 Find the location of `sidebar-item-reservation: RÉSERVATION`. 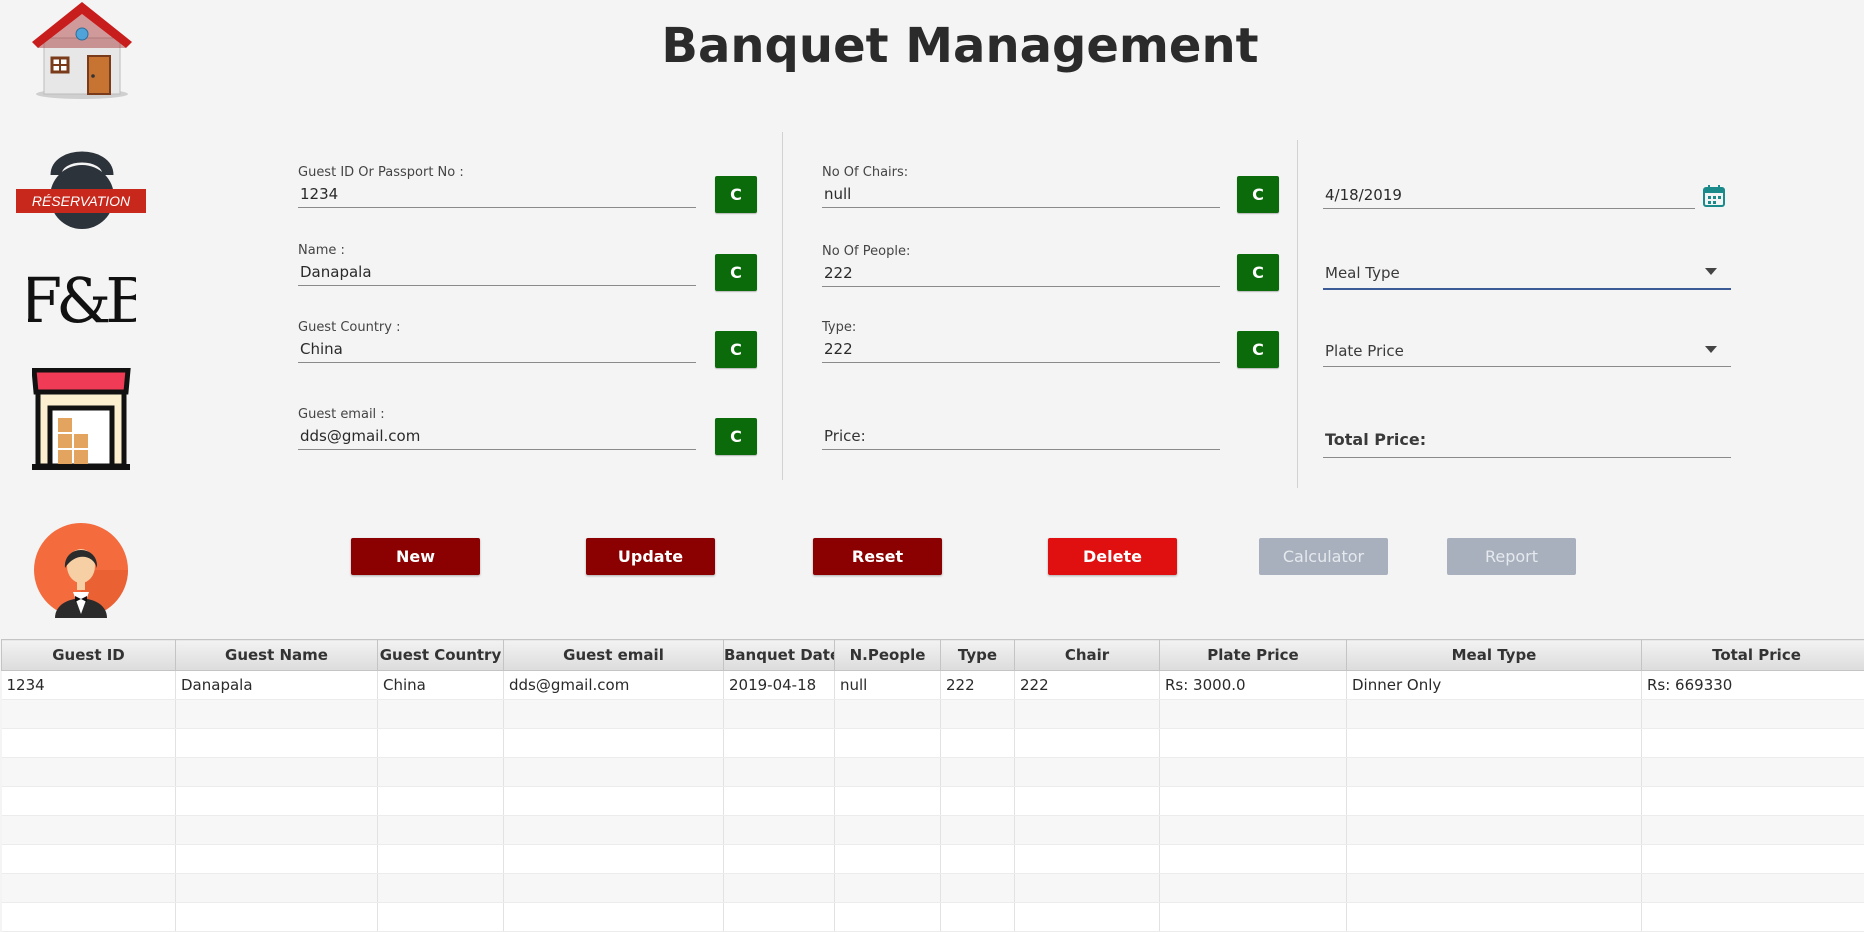

sidebar-item-reservation: RÉSERVATION is located at coordinates (82, 188).